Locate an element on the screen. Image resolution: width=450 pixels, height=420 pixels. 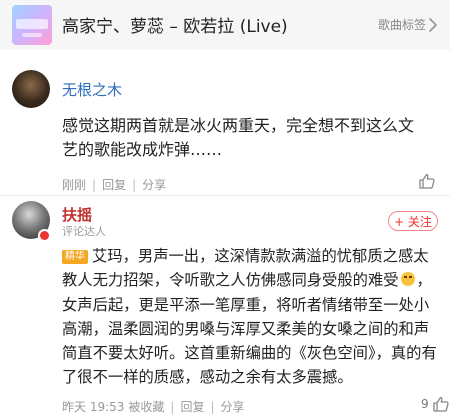
song-tag-link: 歌曲标签 is located at coordinates (402, 24).